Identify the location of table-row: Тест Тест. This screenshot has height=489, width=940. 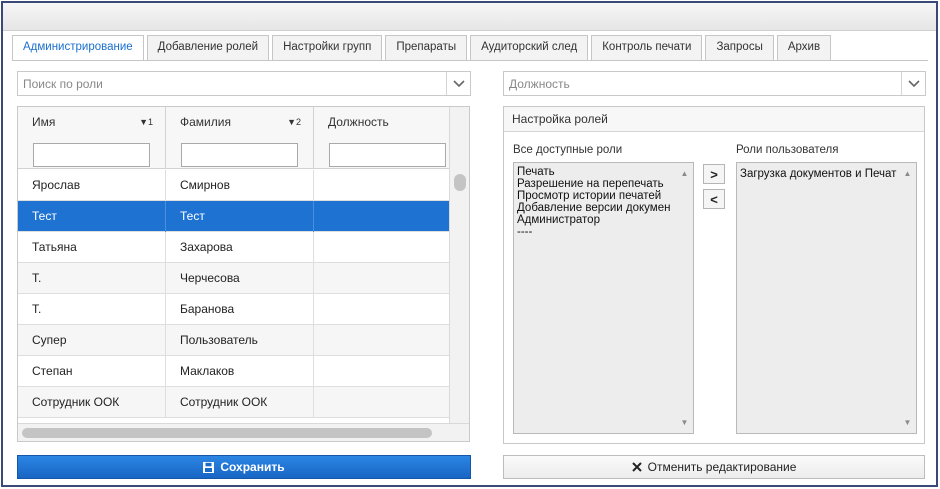
(233, 216).